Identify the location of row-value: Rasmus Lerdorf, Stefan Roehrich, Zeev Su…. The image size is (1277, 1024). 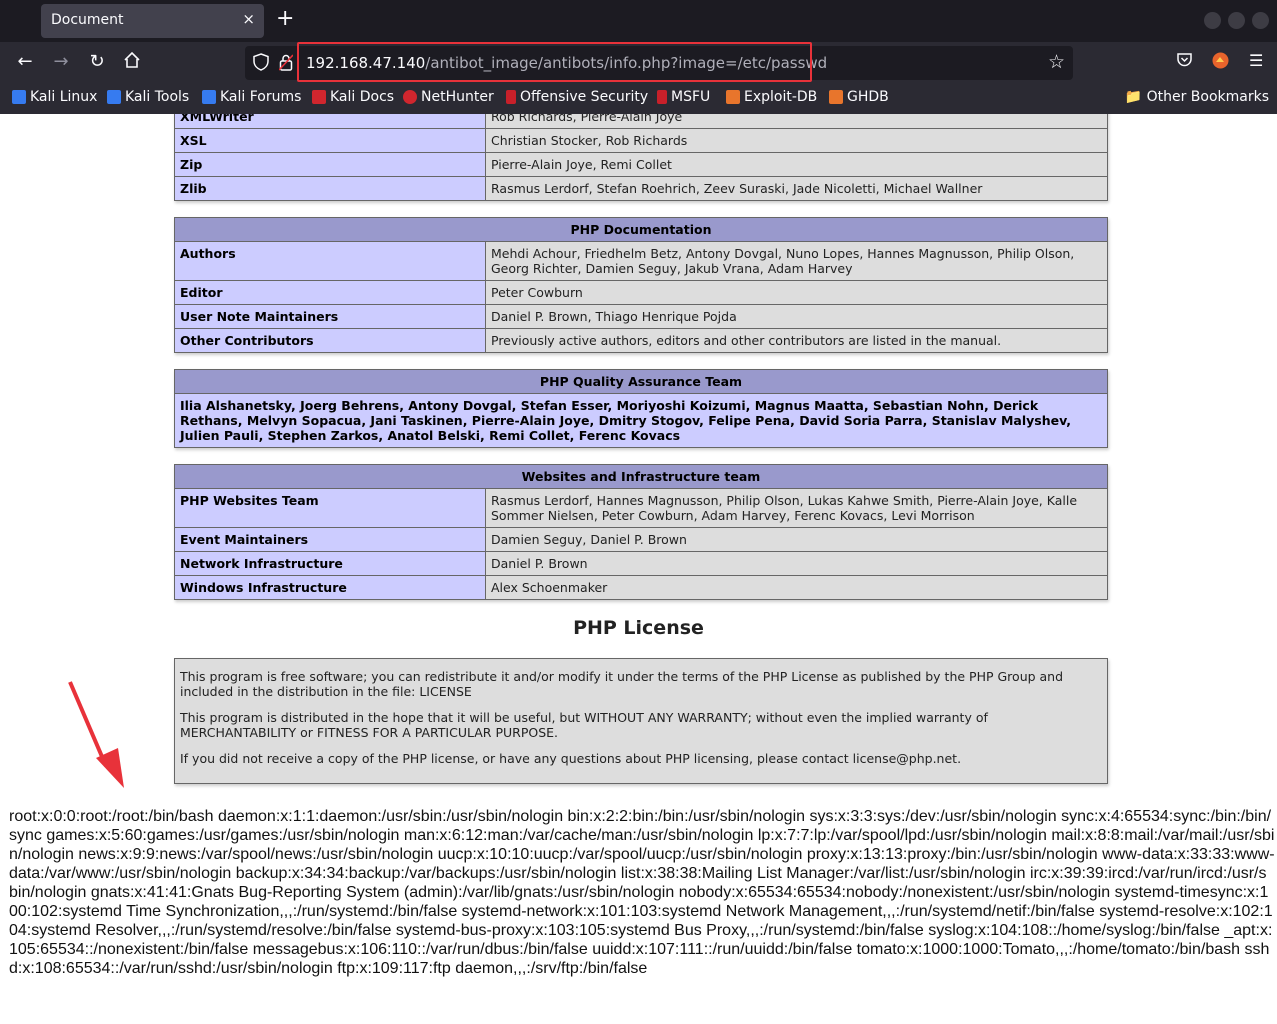
(796, 188).